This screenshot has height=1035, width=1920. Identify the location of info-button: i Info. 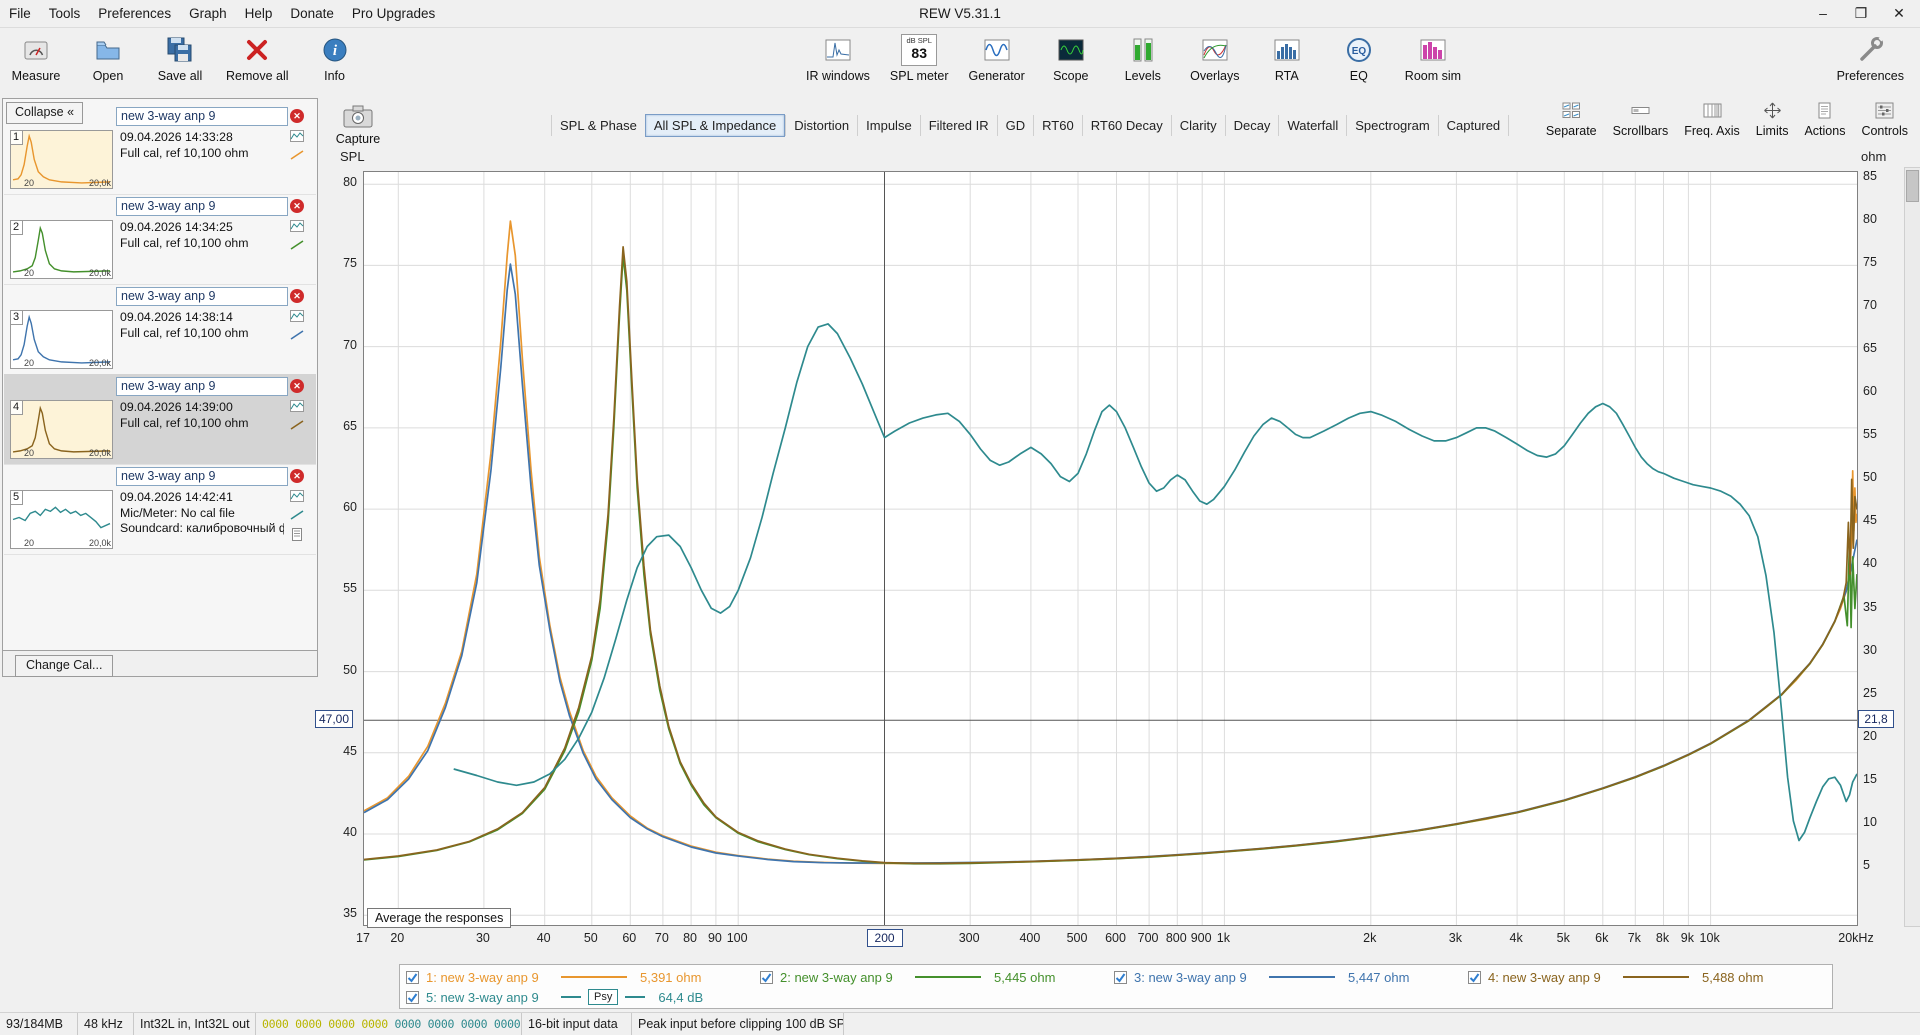
(335, 55).